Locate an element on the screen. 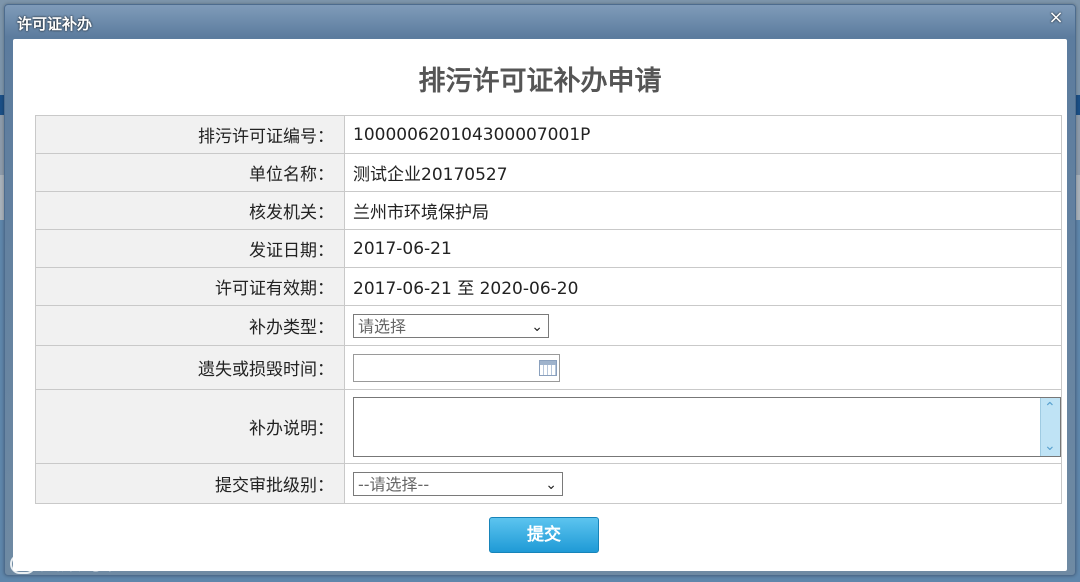  validity-period-value: 2017-06-21 至 2020-06-20 is located at coordinates (703, 286).